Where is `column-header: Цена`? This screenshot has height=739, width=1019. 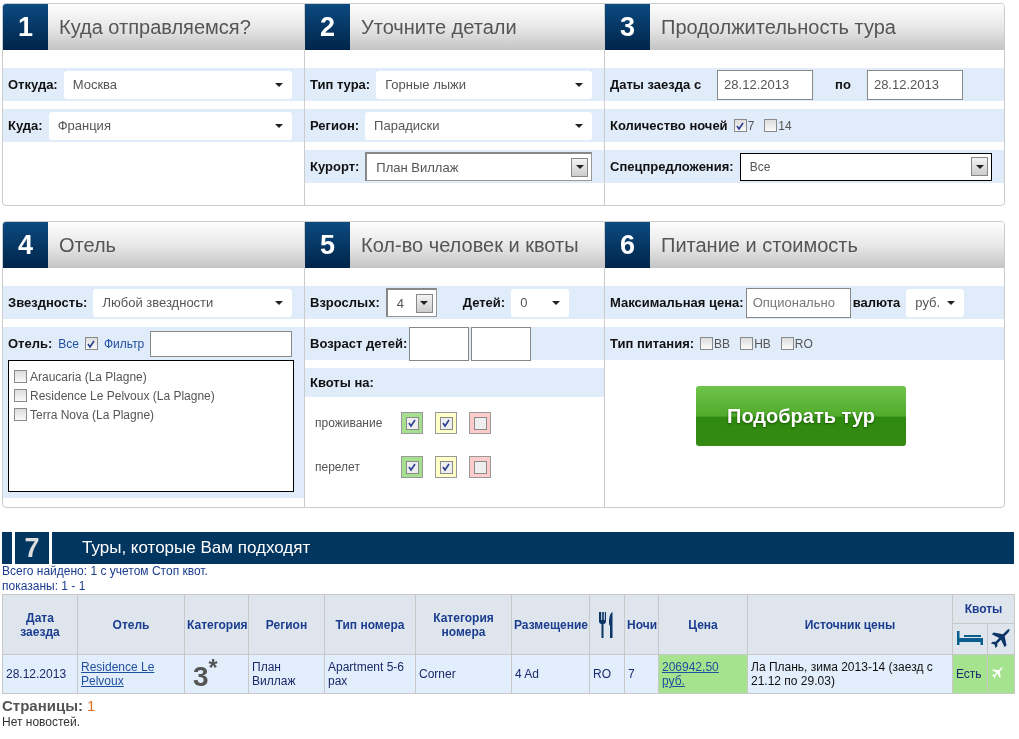 column-header: Цена is located at coordinates (703, 624).